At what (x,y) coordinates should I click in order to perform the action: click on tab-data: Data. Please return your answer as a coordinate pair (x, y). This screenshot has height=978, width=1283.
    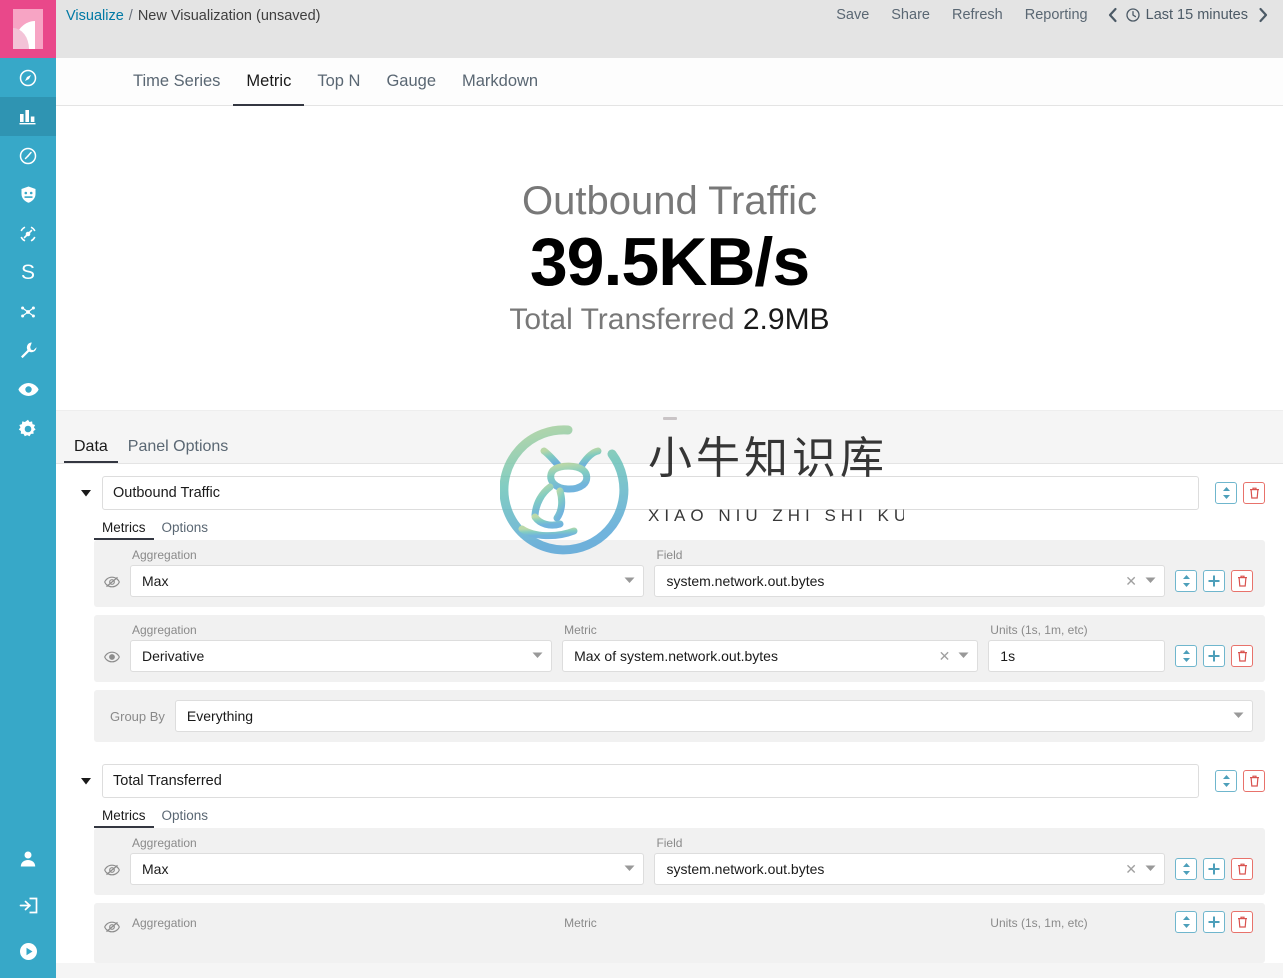
    Looking at the image, I should click on (91, 450).